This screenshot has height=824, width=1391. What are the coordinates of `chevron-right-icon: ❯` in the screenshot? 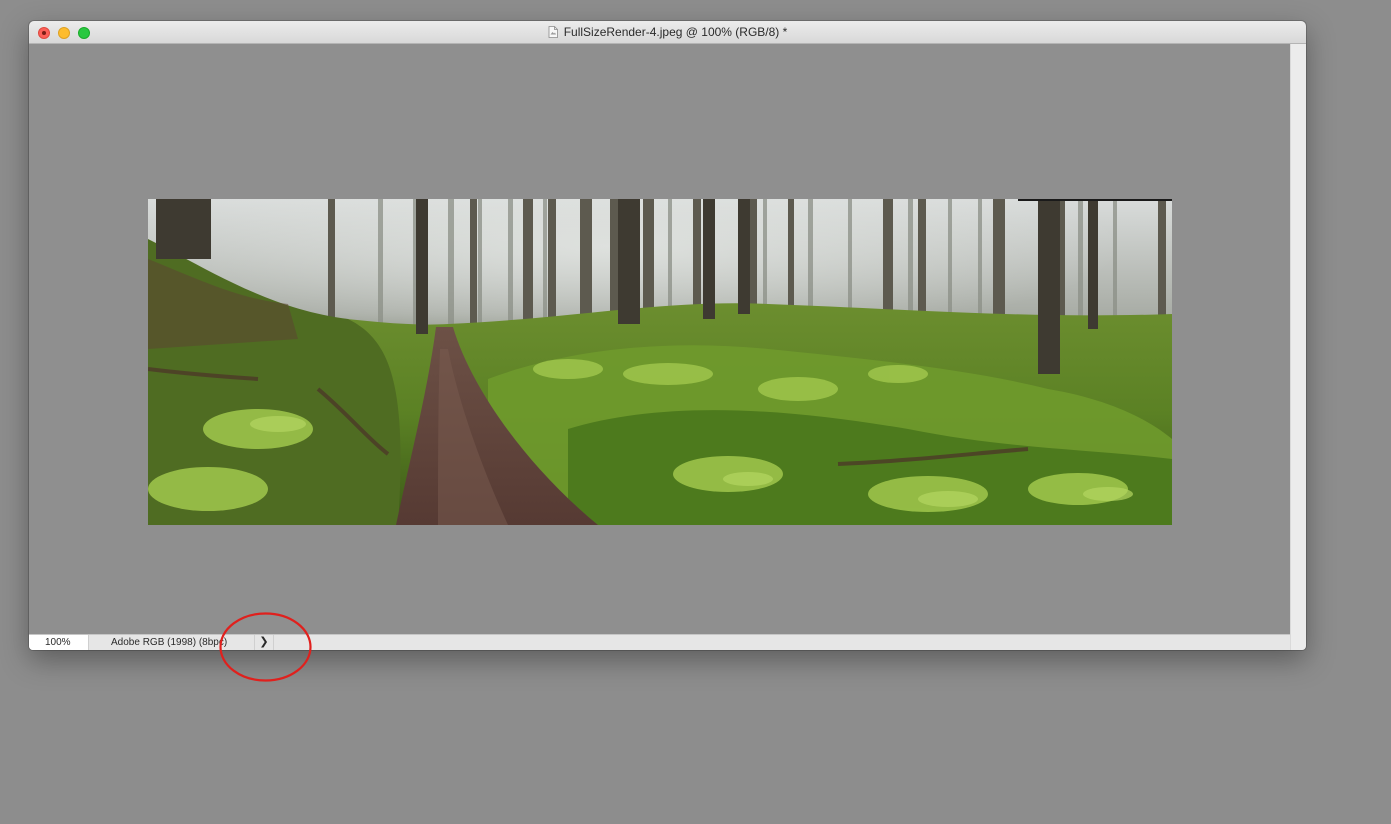 It's located at (264, 642).